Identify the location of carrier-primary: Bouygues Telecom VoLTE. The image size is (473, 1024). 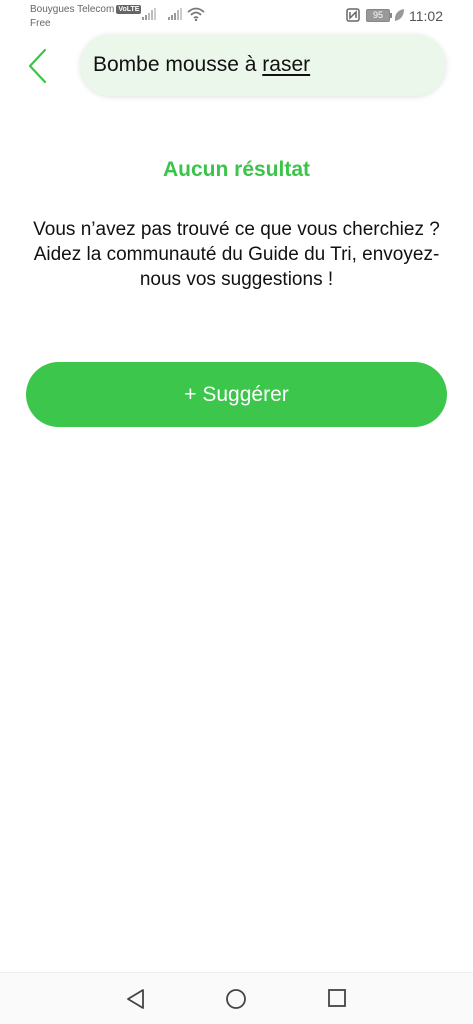
(86, 9).